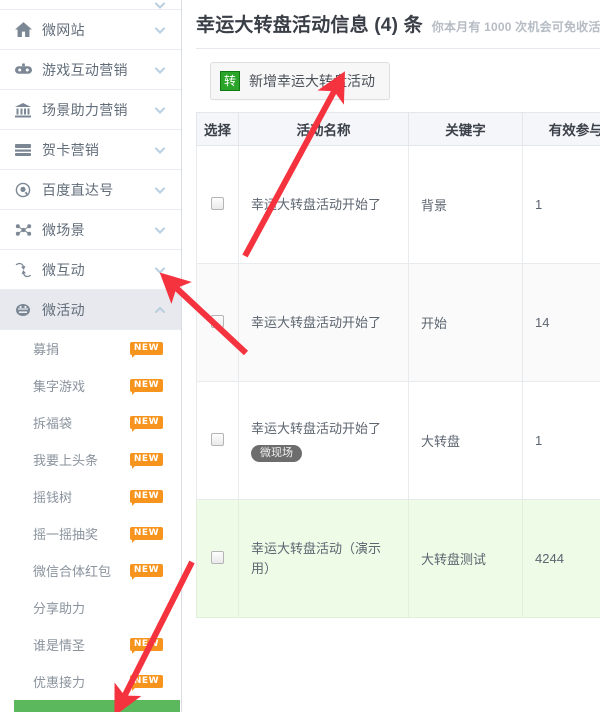 This screenshot has height=712, width=600. I want to click on sidebar-item-0: 基础设置, so click(90, 5).